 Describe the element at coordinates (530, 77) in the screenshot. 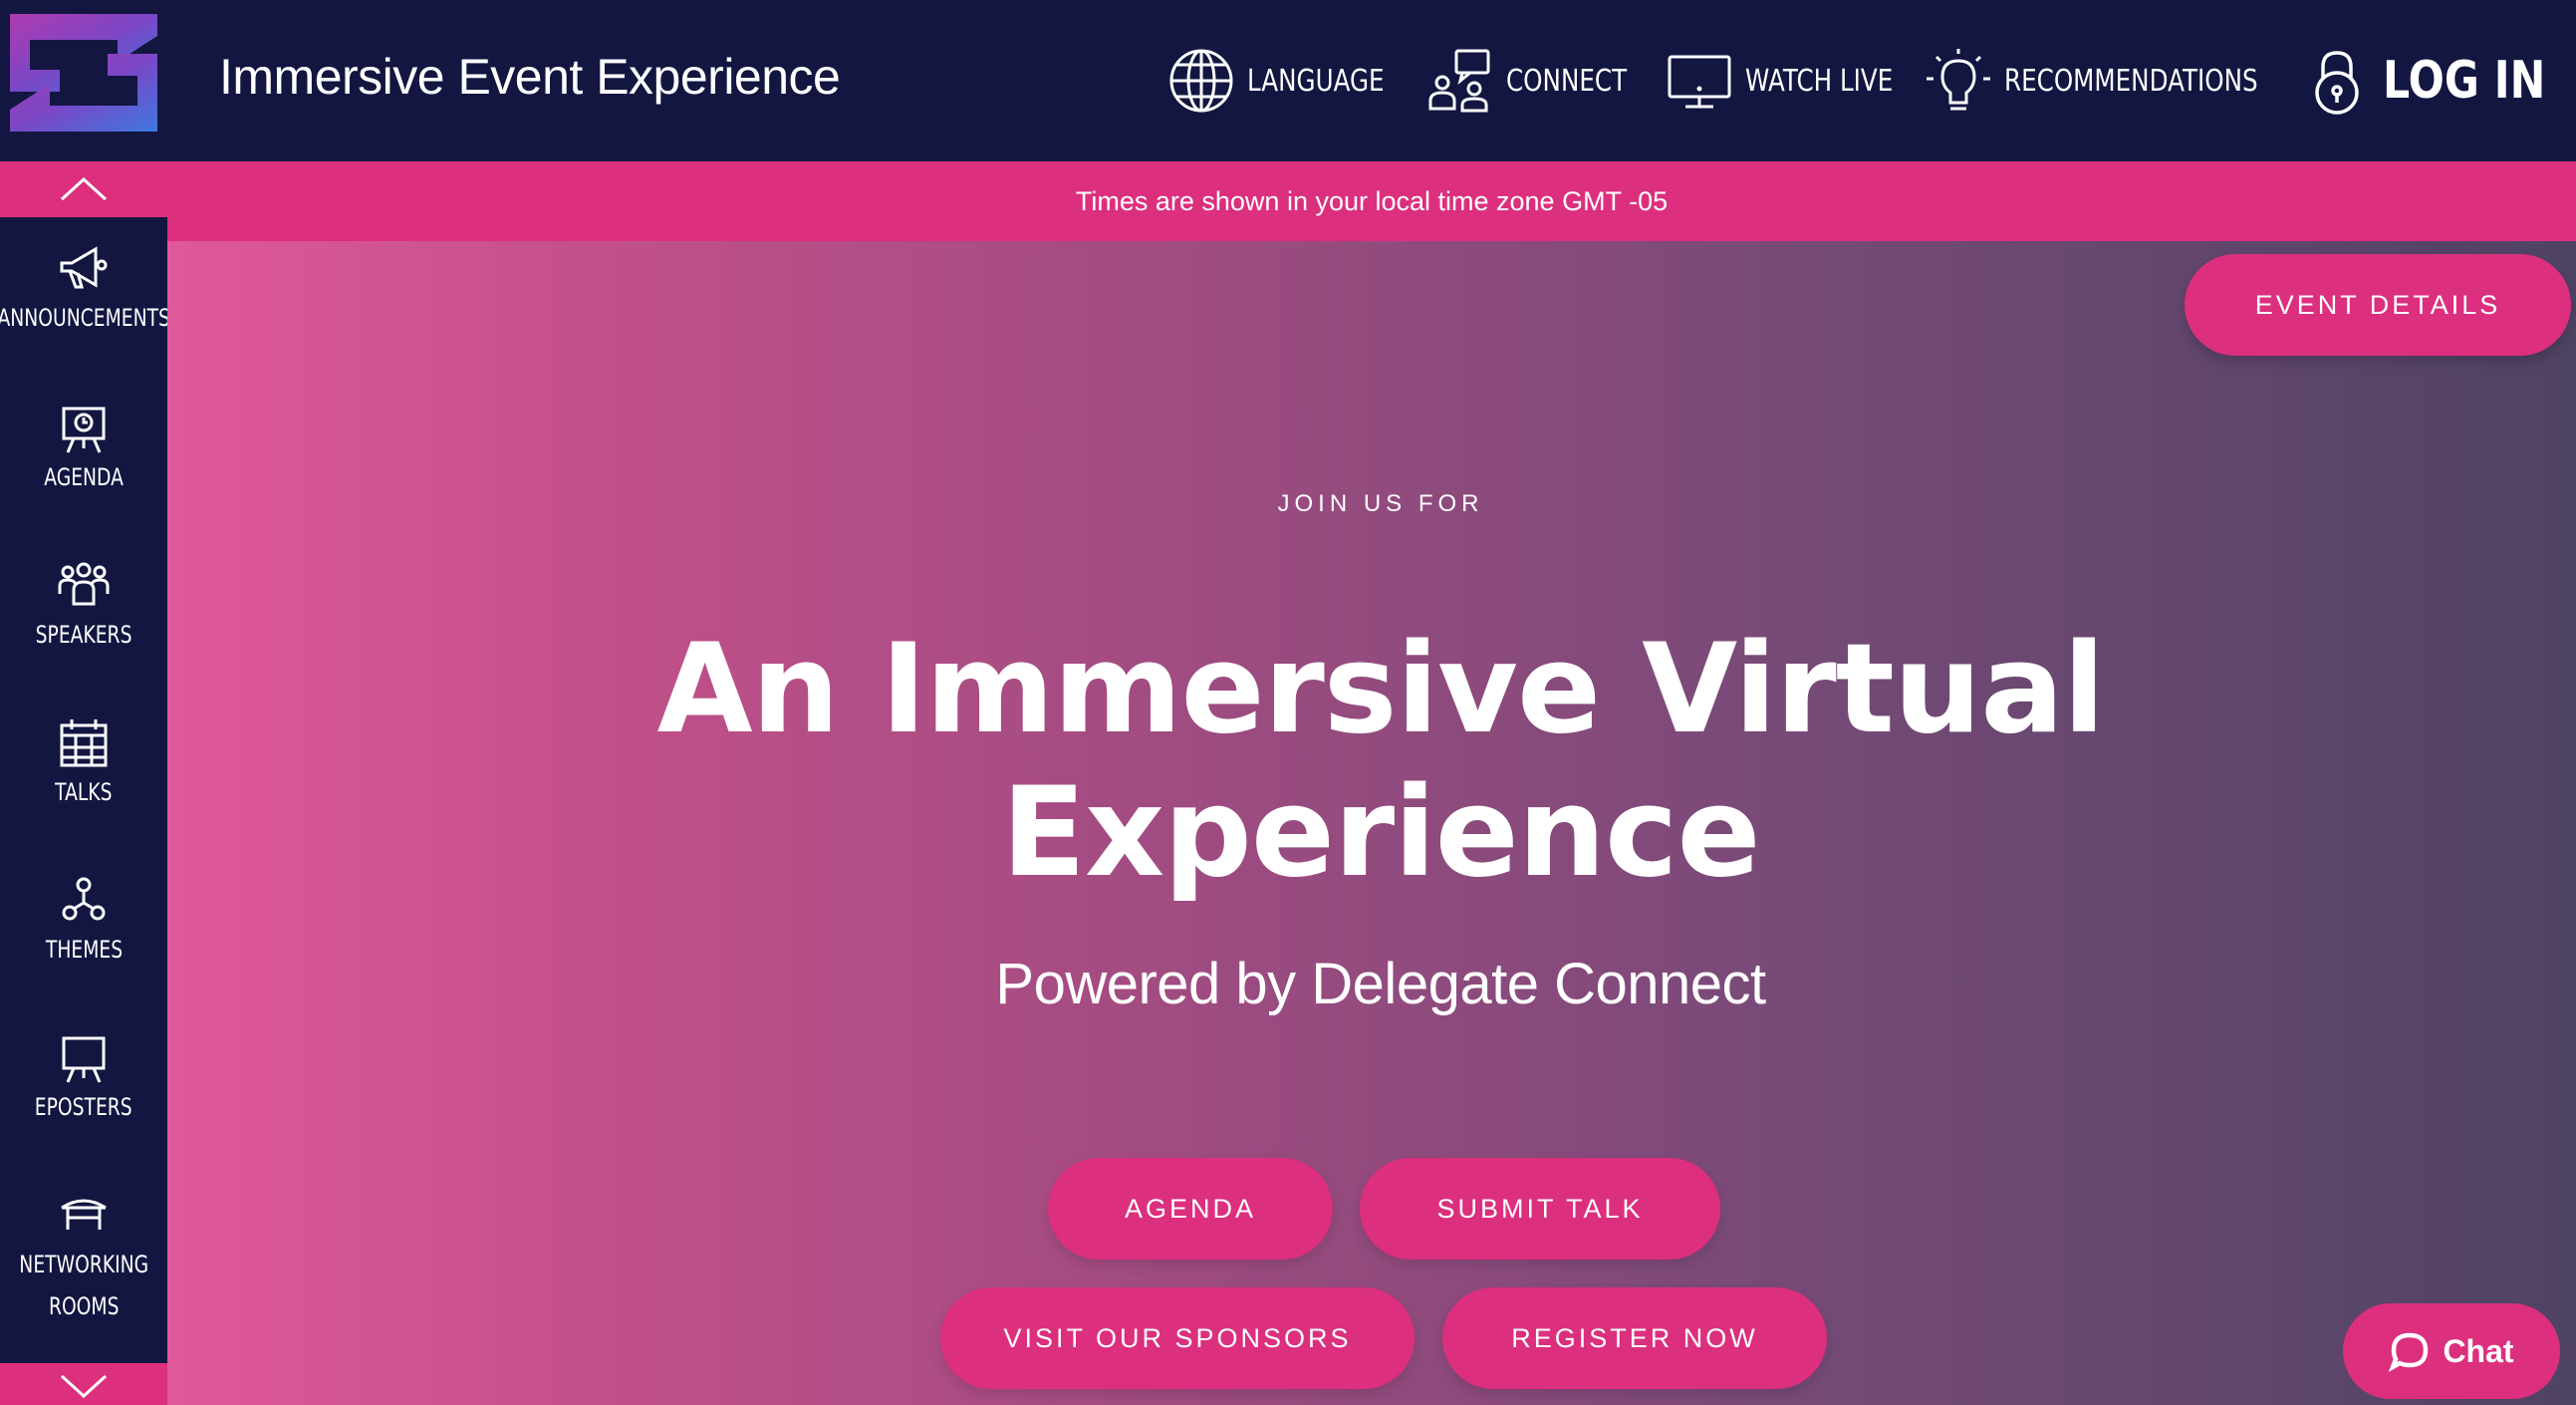

I see `app-title: Immersive Event Experience` at that location.